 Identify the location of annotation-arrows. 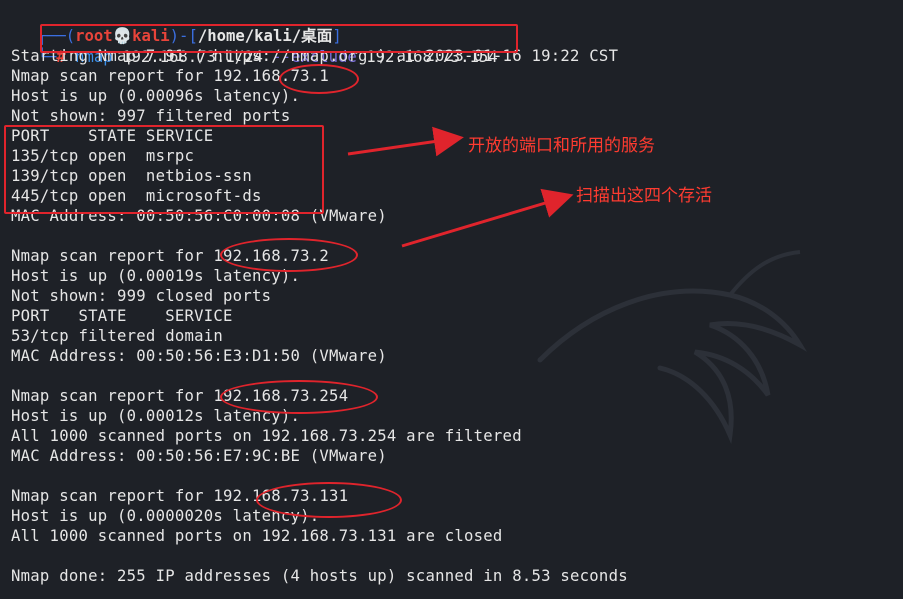
(460, 187).